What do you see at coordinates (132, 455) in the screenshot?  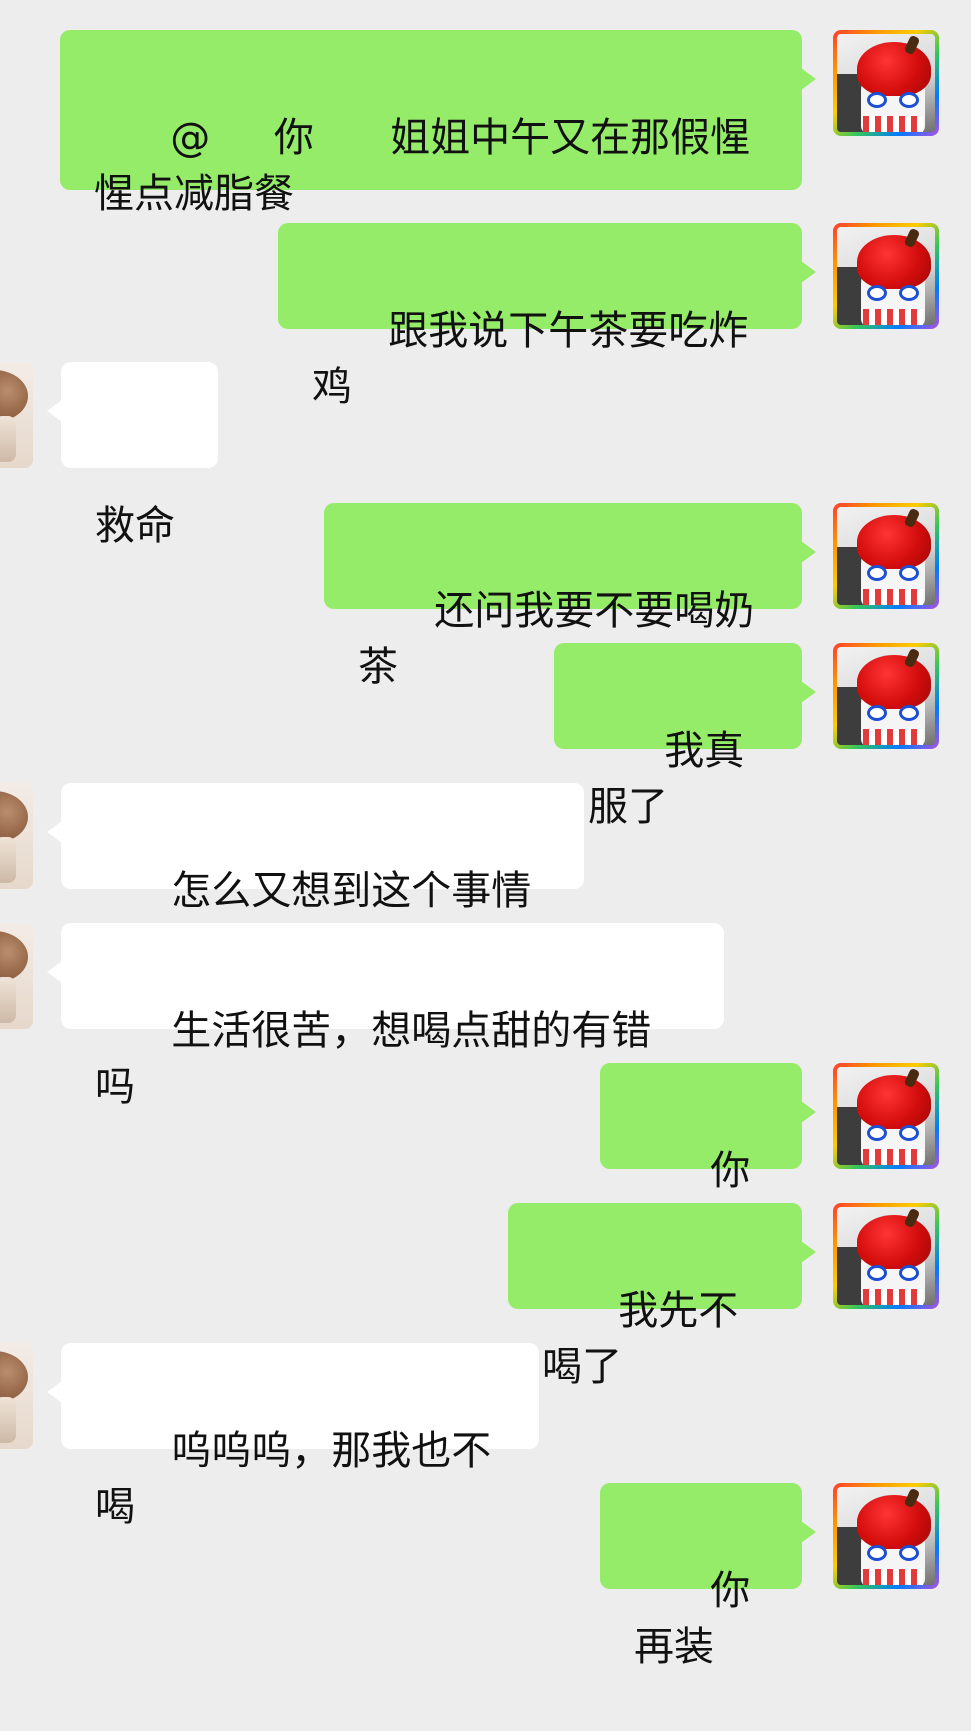 I see `message-bubble-other: 救命` at bounding box center [132, 455].